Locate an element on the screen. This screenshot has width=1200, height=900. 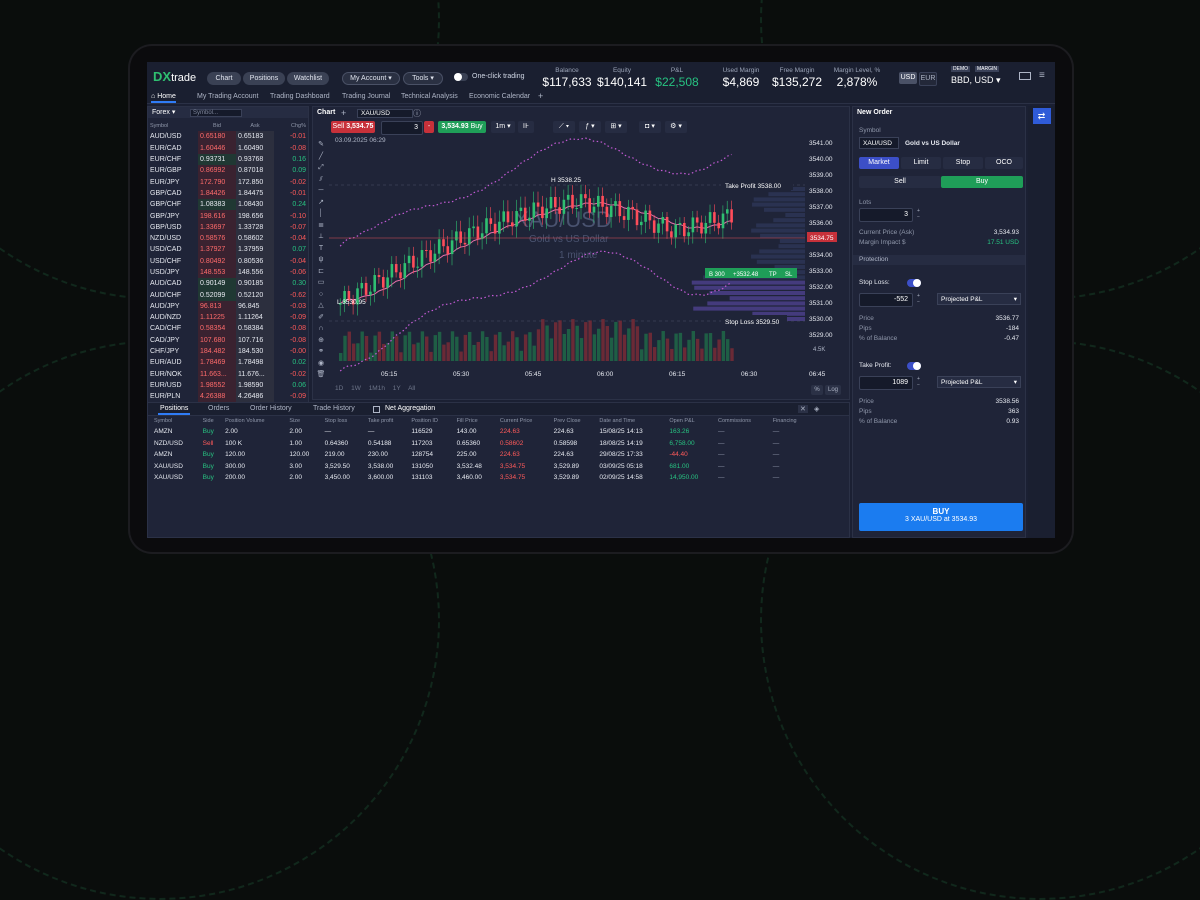
range-1d: 1D is located at coordinates (339, 388).